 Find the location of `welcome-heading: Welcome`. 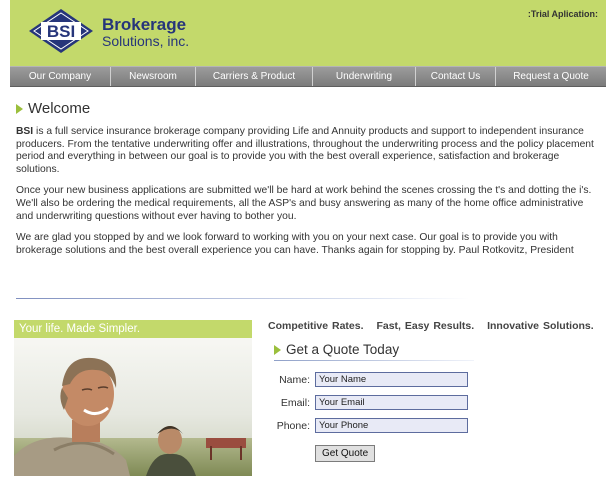

welcome-heading: Welcome is located at coordinates (53, 108).